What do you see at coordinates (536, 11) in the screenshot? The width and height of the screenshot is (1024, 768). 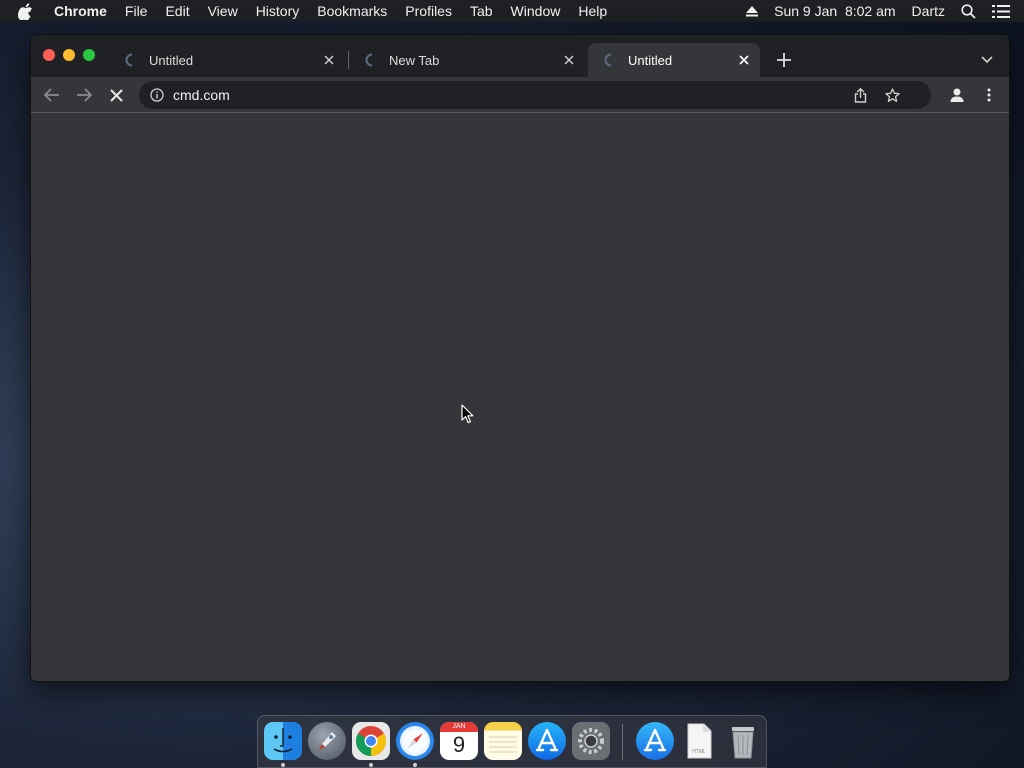 I see `menu-window: Window` at bounding box center [536, 11].